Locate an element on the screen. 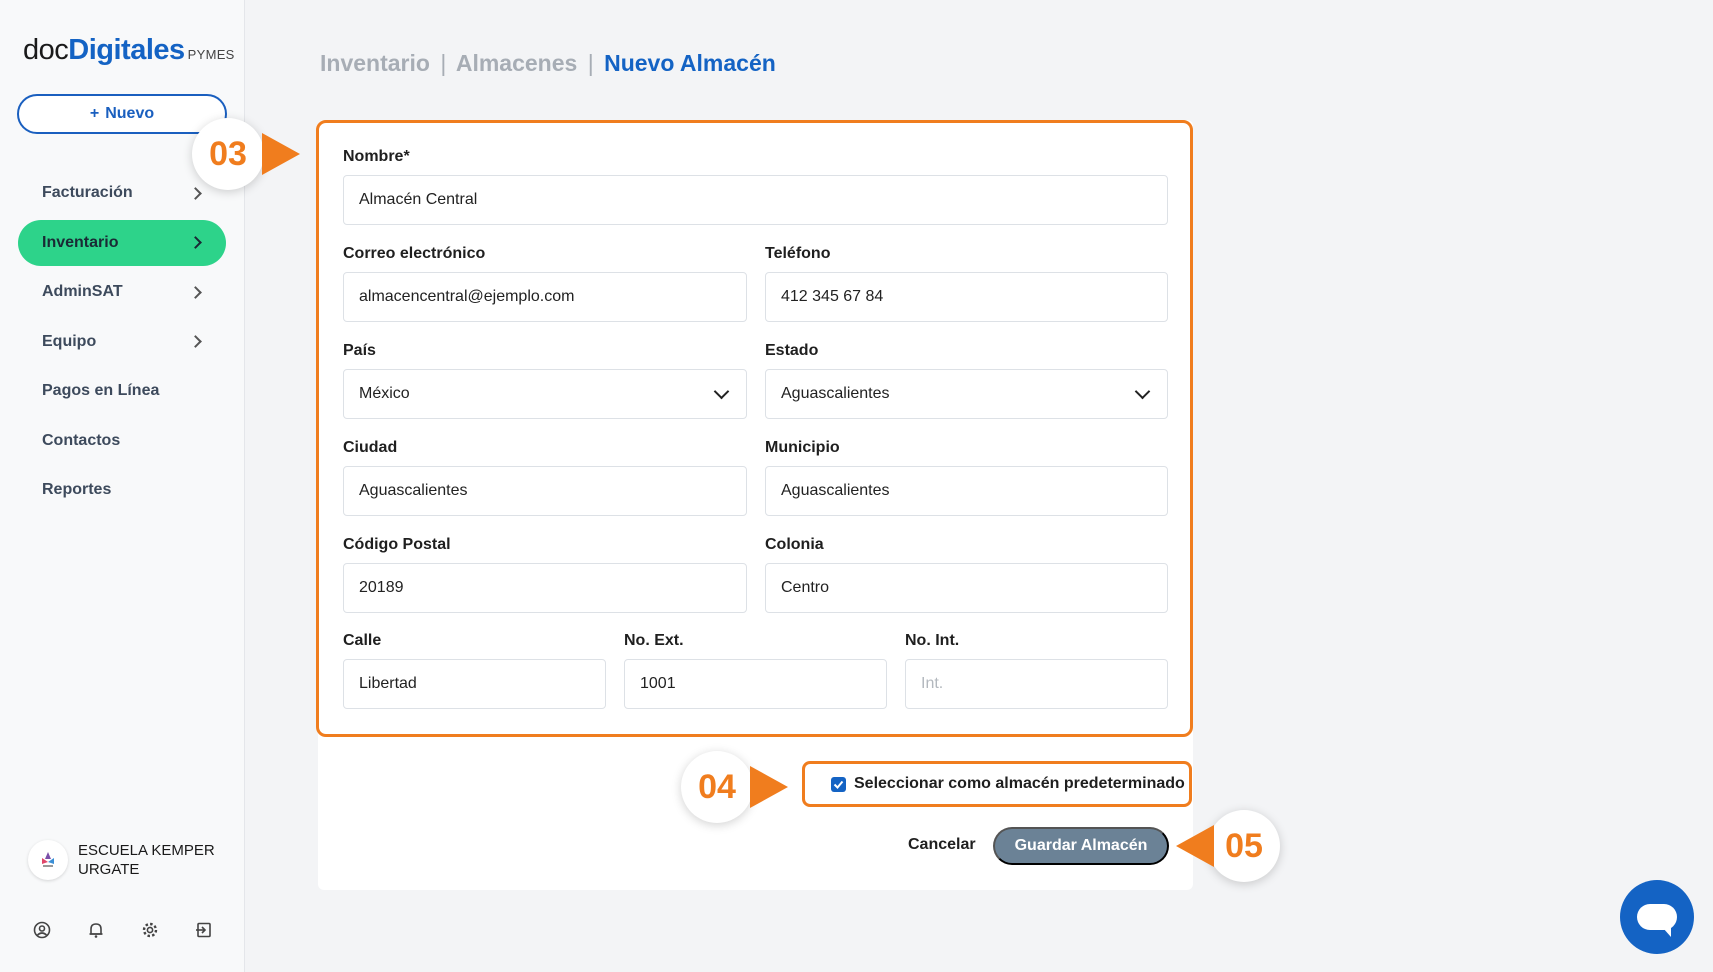  no-int-input: Int. is located at coordinates (1036, 684).